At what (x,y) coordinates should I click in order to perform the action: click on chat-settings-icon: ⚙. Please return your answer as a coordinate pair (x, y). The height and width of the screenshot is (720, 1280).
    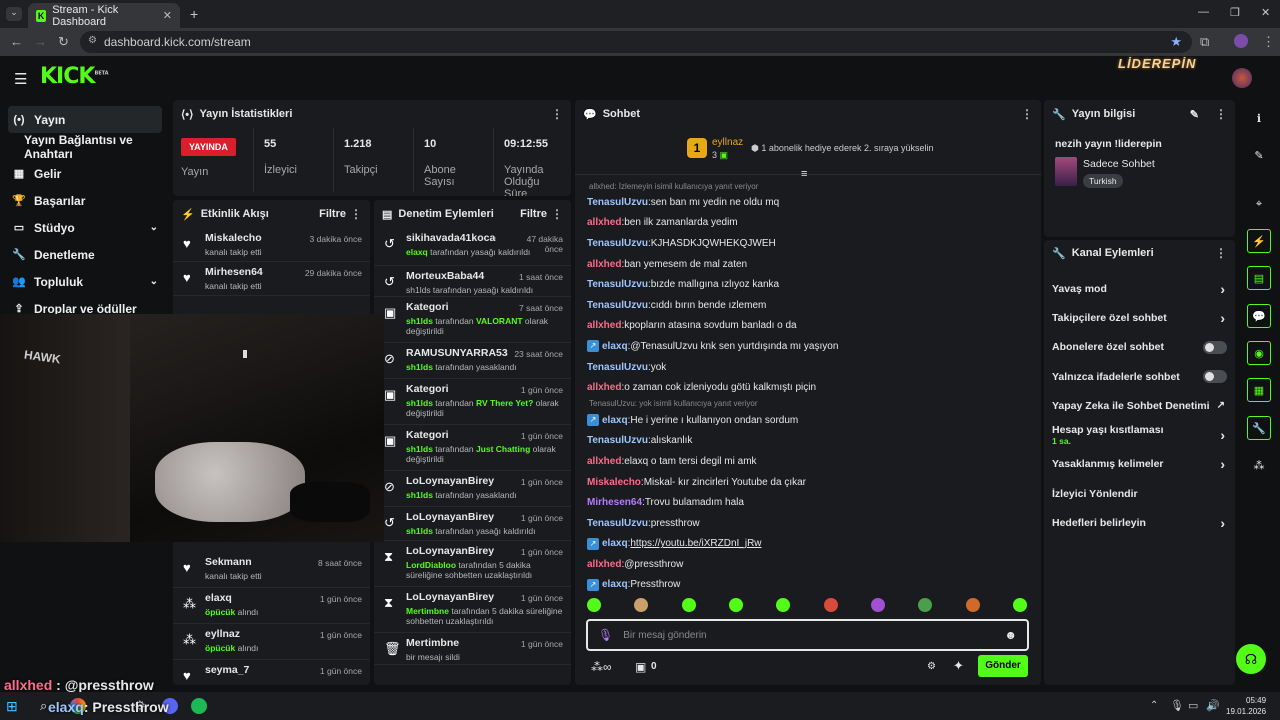
    Looking at the image, I should click on (931, 666).